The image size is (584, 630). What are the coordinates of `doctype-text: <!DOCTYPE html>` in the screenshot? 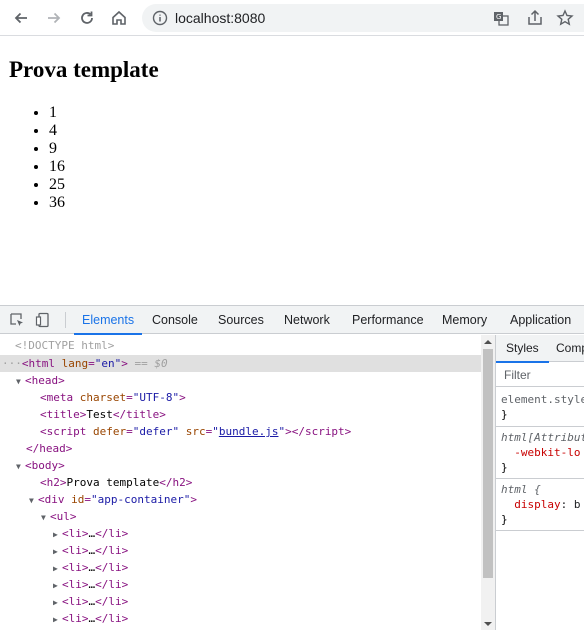 It's located at (65, 345).